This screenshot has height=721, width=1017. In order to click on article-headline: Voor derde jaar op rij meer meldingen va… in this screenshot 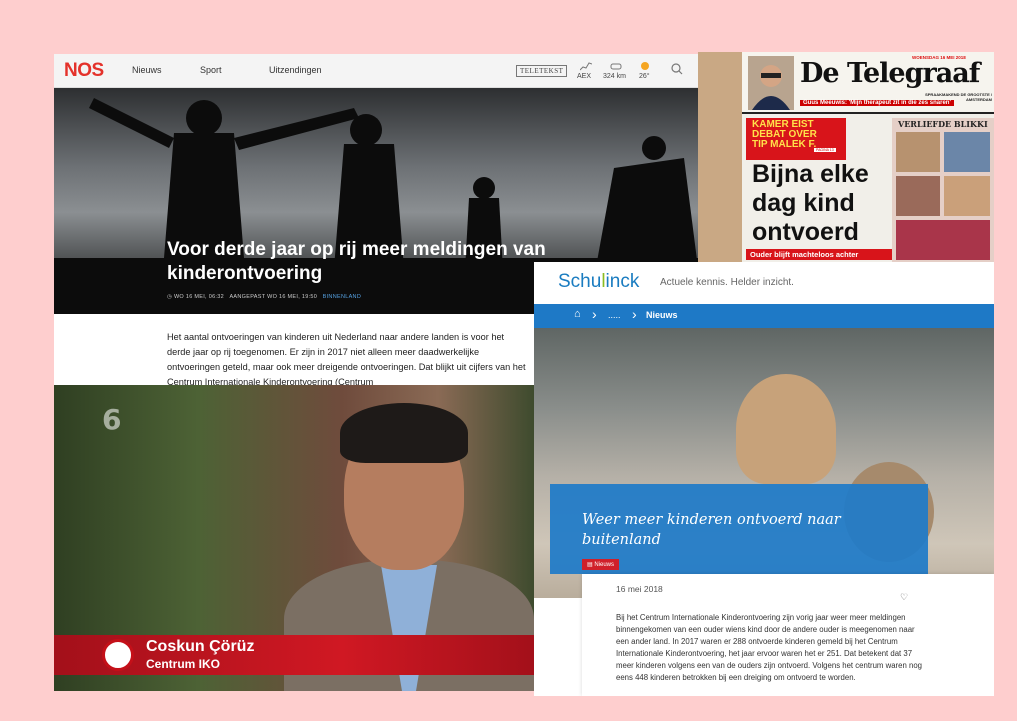, I will do `click(377, 262)`.